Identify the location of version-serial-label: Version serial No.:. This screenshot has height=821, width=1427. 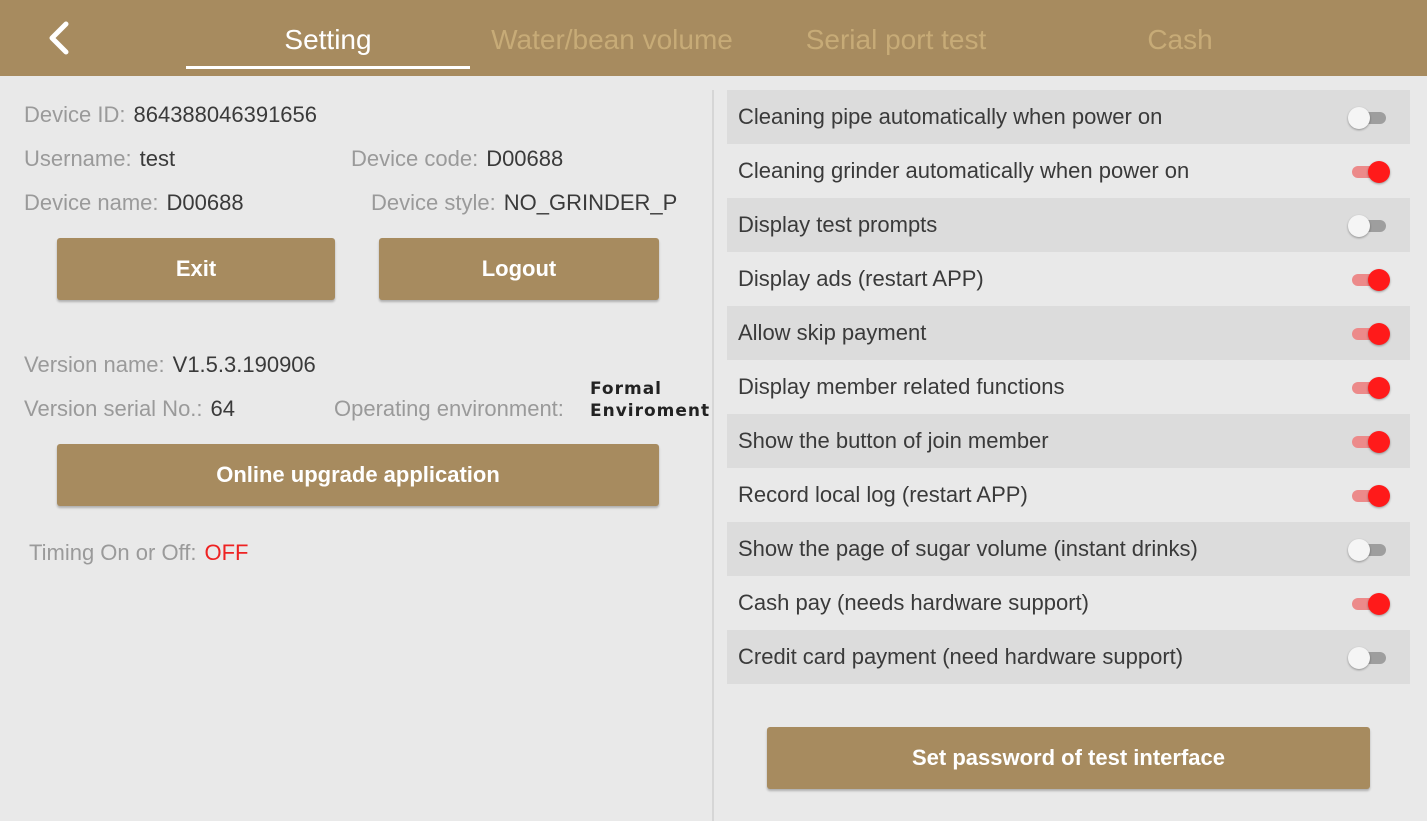
(113, 408).